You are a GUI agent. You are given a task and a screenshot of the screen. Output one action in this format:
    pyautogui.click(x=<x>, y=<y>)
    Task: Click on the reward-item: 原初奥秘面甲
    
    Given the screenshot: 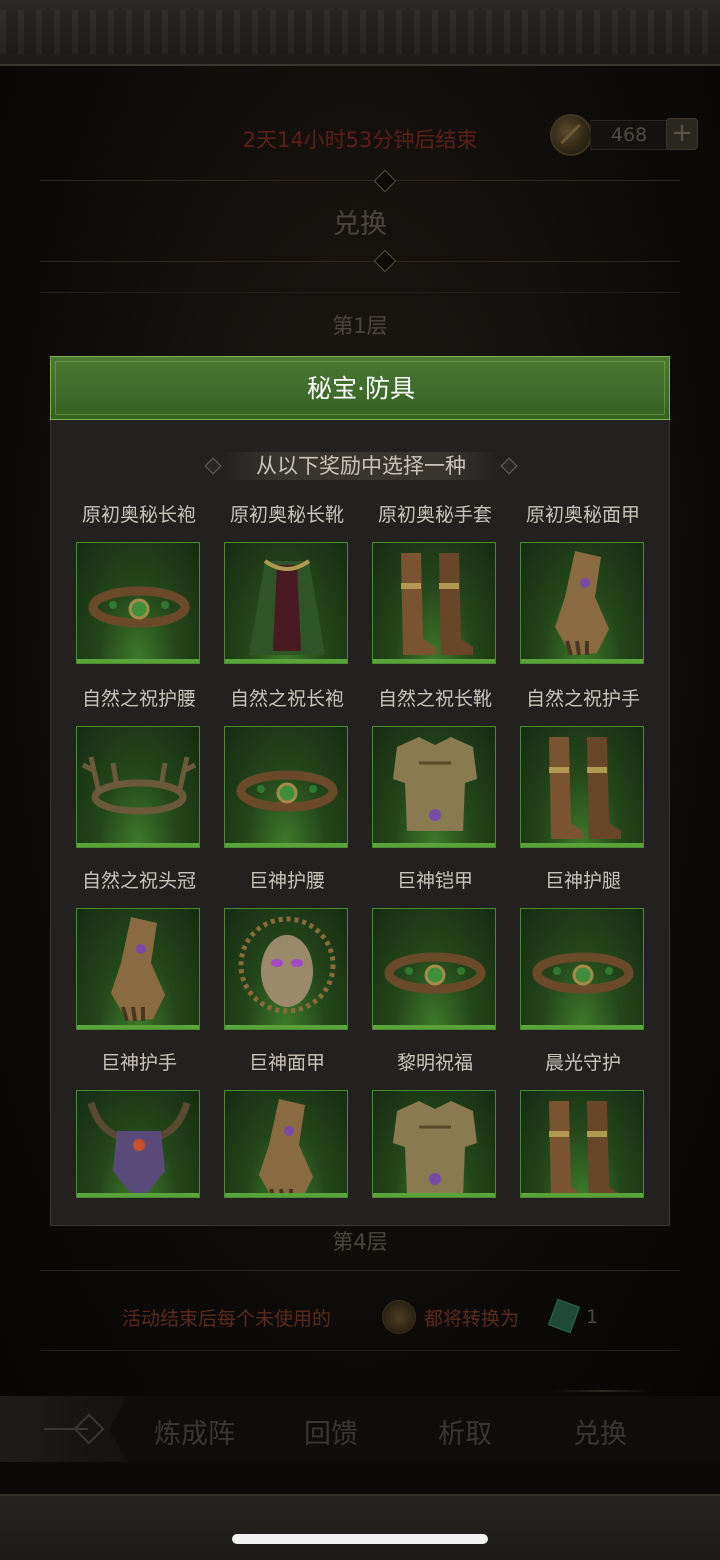 What is the action you would take?
    pyautogui.click(x=583, y=588)
    